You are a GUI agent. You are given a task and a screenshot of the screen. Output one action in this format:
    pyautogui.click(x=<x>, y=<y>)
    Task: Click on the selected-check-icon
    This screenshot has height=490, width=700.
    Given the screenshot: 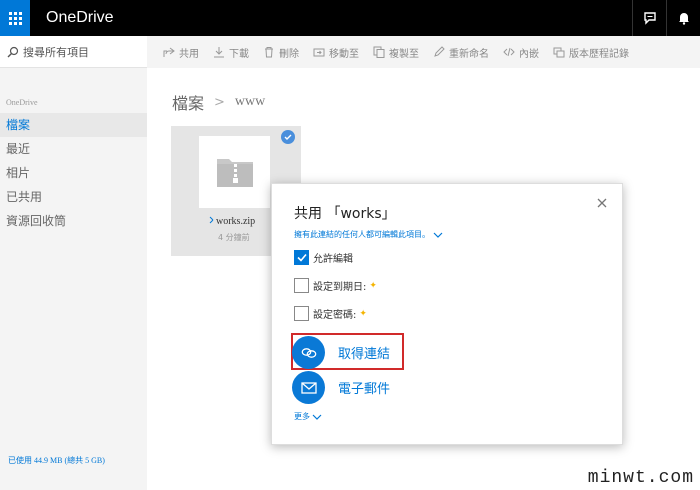 What is the action you would take?
    pyautogui.click(x=288, y=137)
    